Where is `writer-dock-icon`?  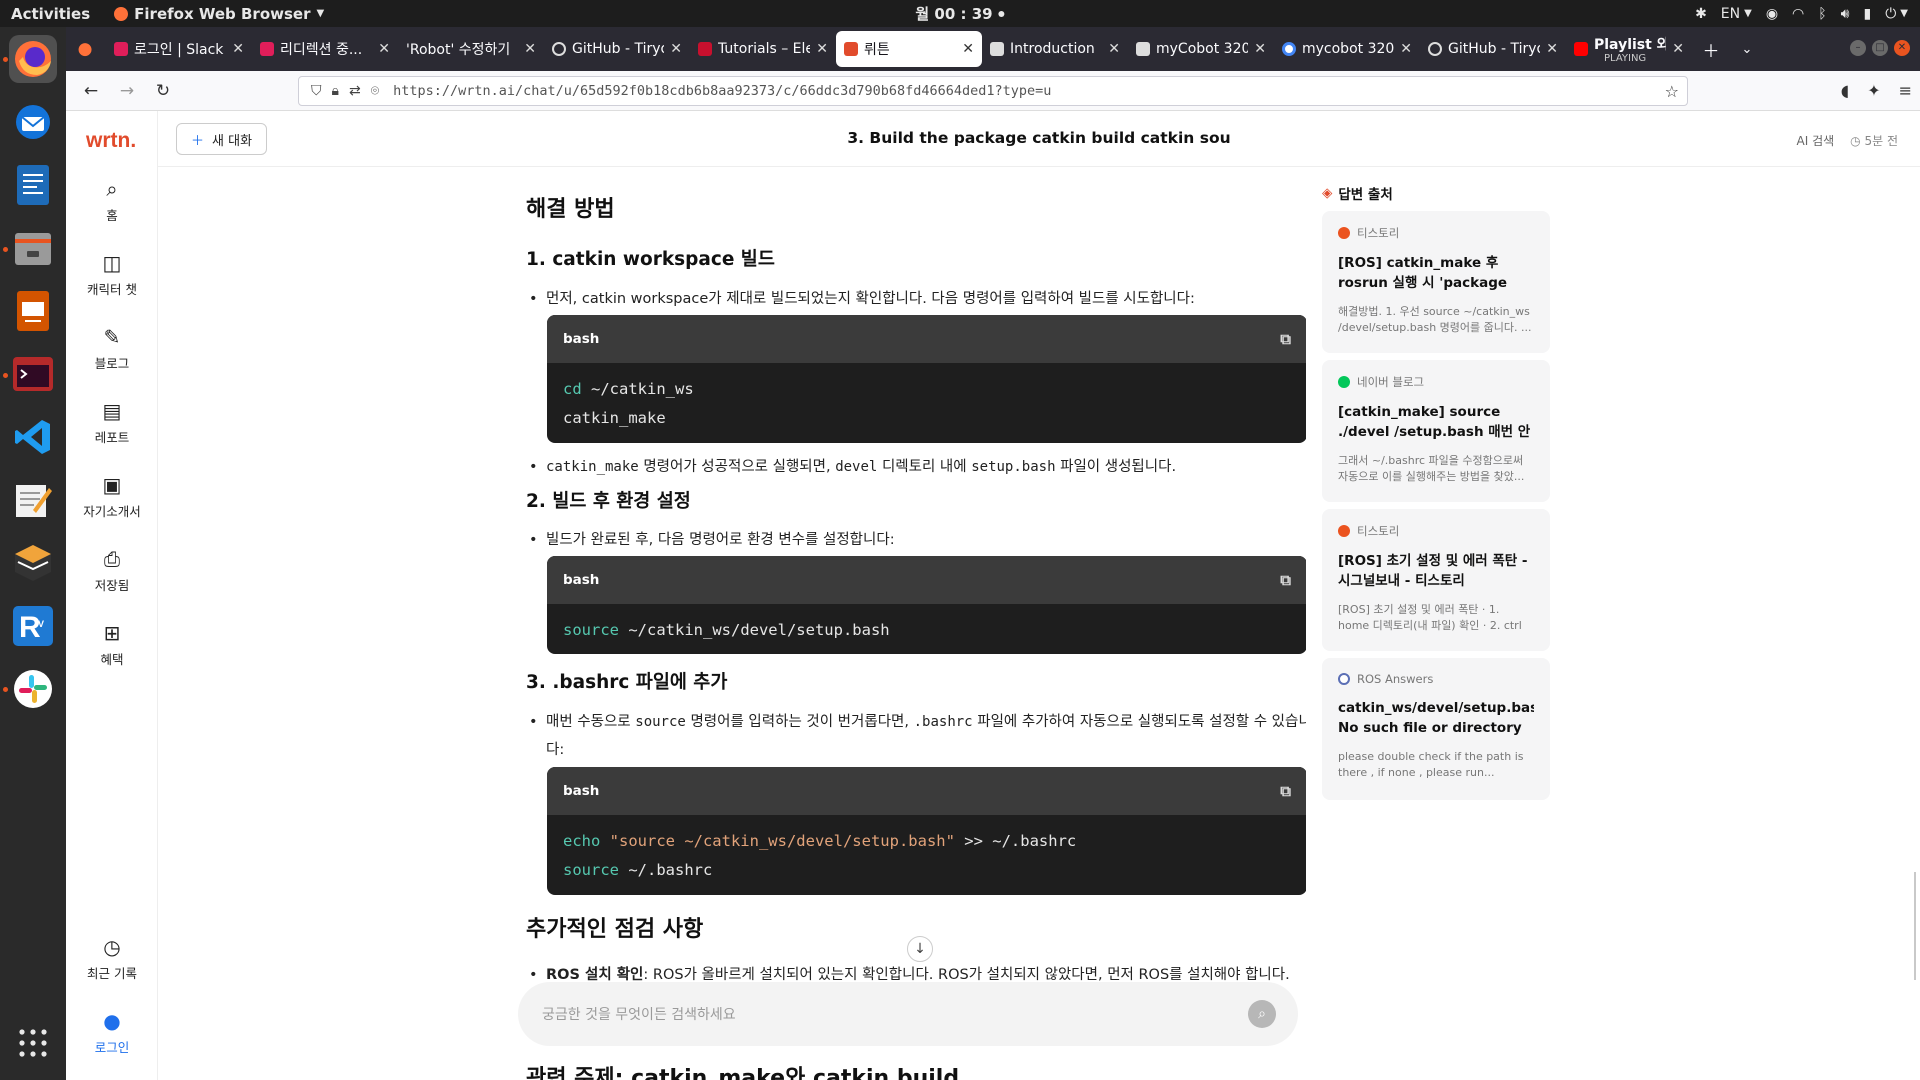 writer-dock-icon is located at coordinates (33, 185).